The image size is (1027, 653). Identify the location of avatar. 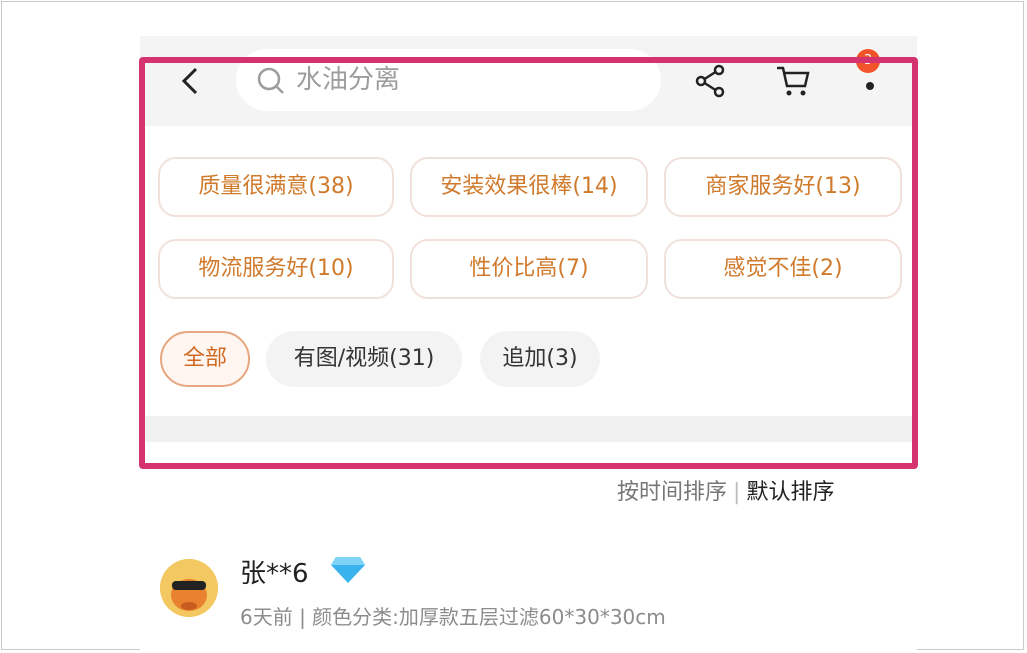
(189, 588).